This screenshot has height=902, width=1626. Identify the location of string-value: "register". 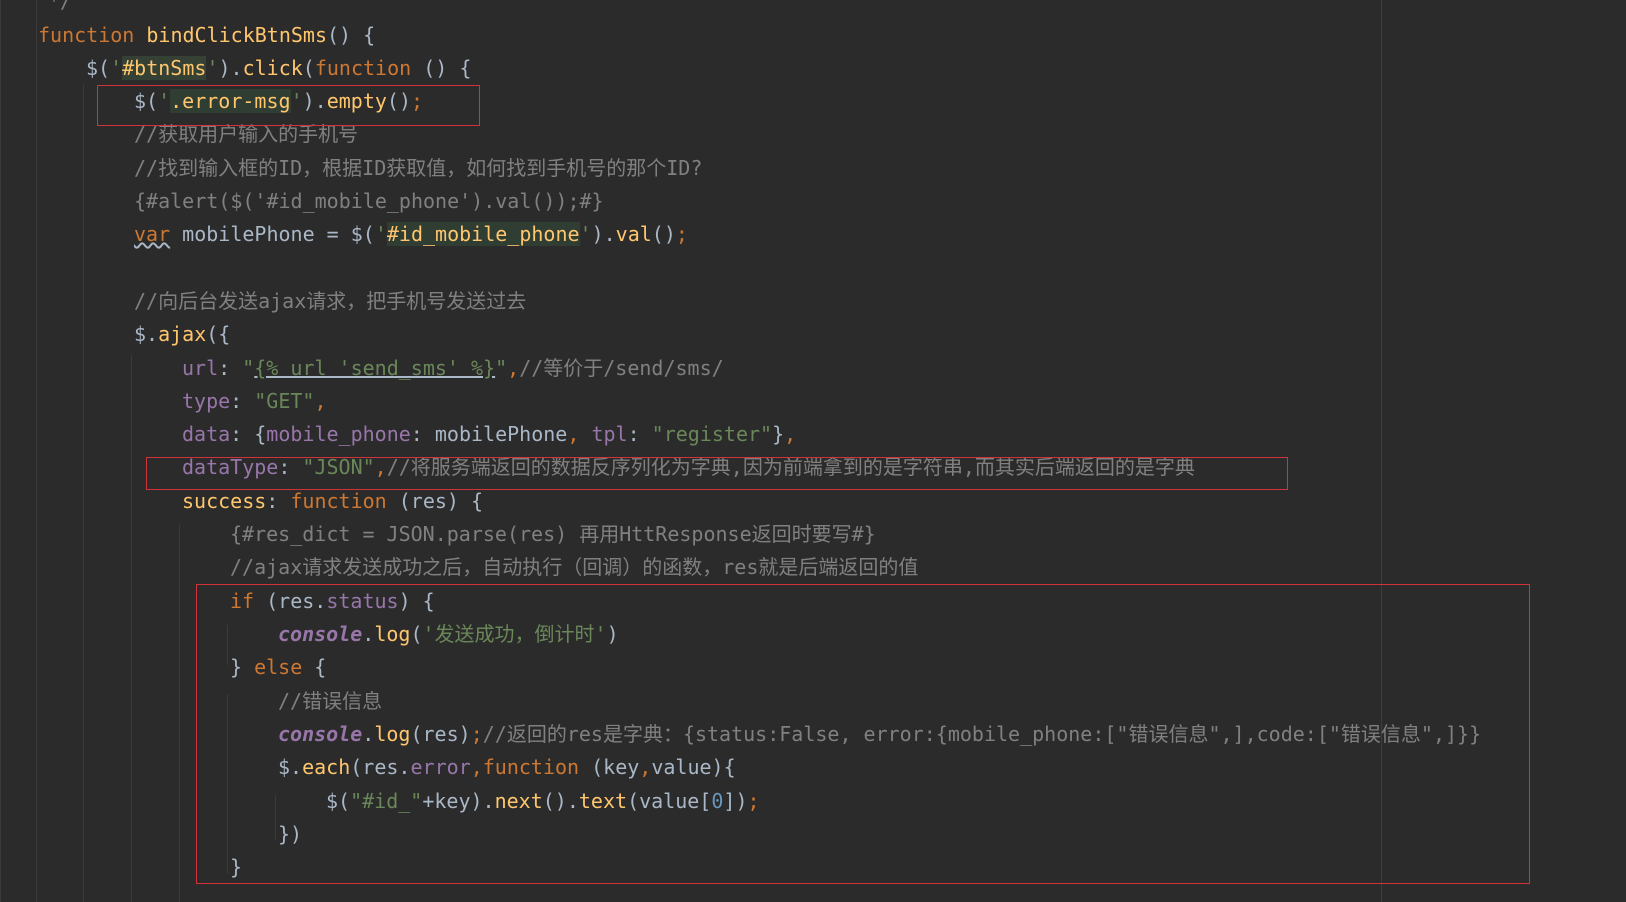
(712, 434).